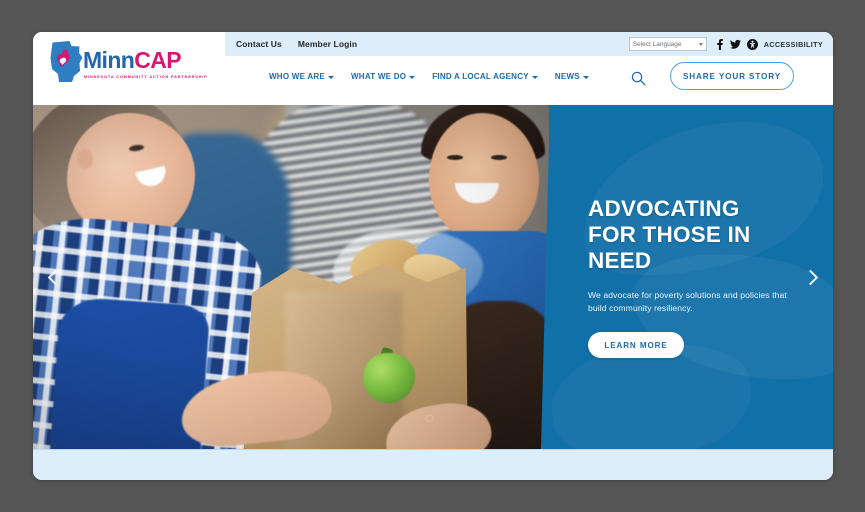 The height and width of the screenshot is (512, 865). Describe the element at coordinates (638, 78) in the screenshot. I see `search-icon` at that location.